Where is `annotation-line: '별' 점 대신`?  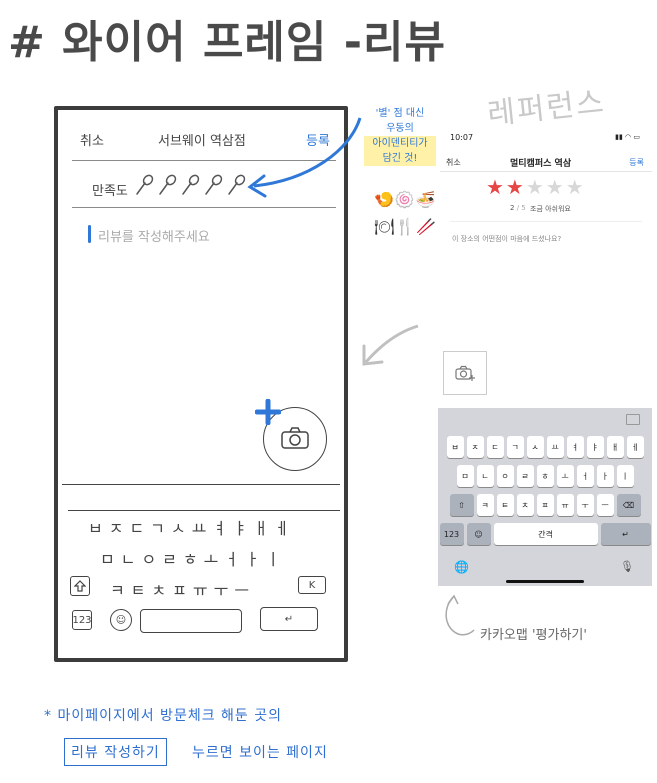
annotation-line: '별' 점 대신 is located at coordinates (400, 113).